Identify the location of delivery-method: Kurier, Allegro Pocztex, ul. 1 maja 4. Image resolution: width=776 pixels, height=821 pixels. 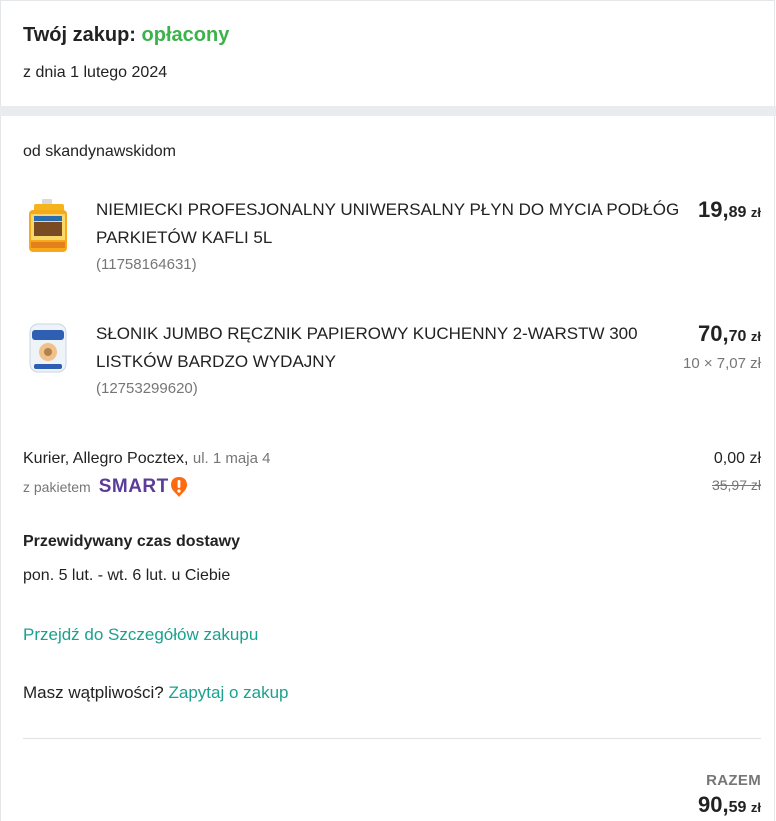
(146, 459).